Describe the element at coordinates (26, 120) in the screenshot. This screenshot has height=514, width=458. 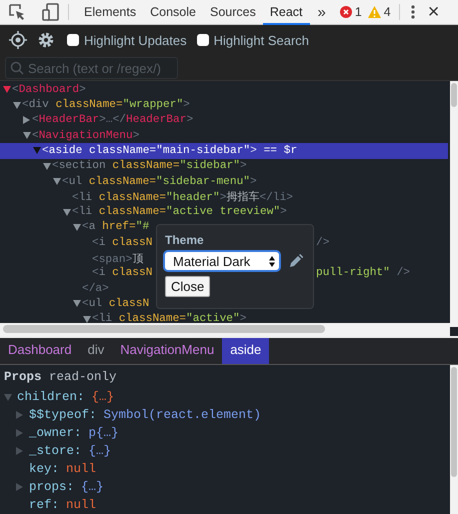
I see `expand-arrow-icon` at that location.